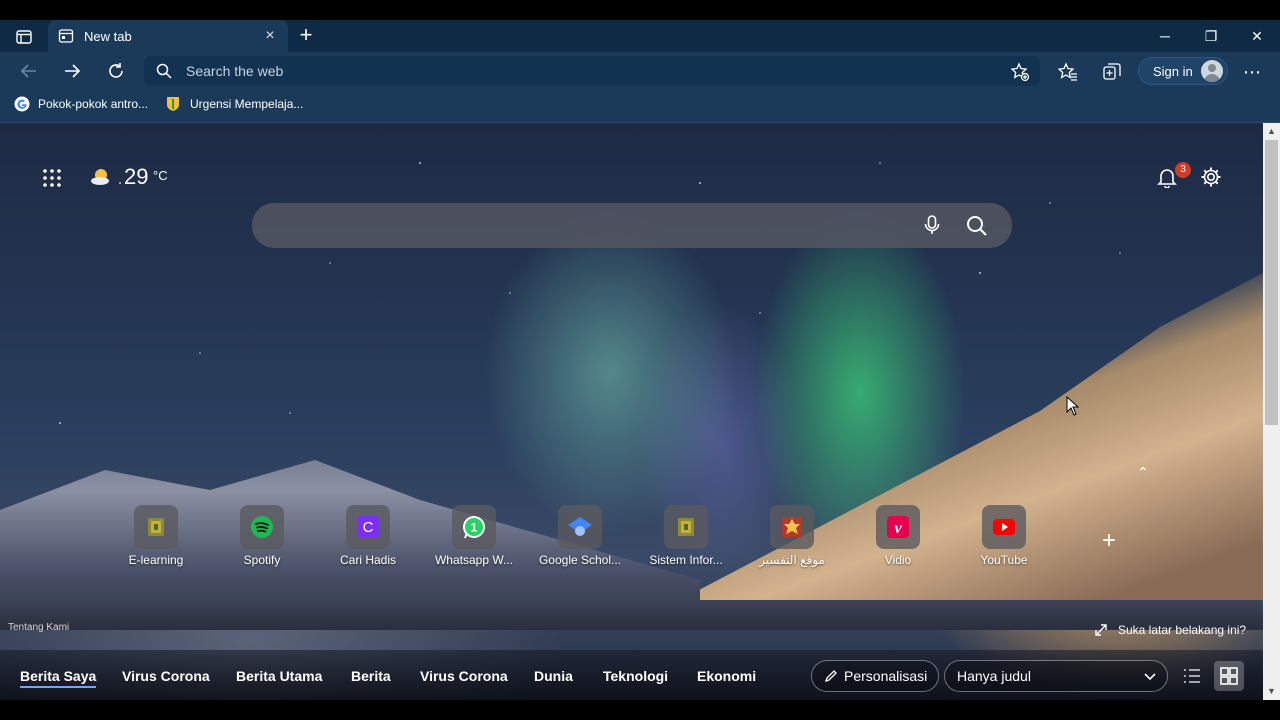 The height and width of the screenshot is (720, 1280). I want to click on personalize-button: Personalisasi, so click(875, 676).